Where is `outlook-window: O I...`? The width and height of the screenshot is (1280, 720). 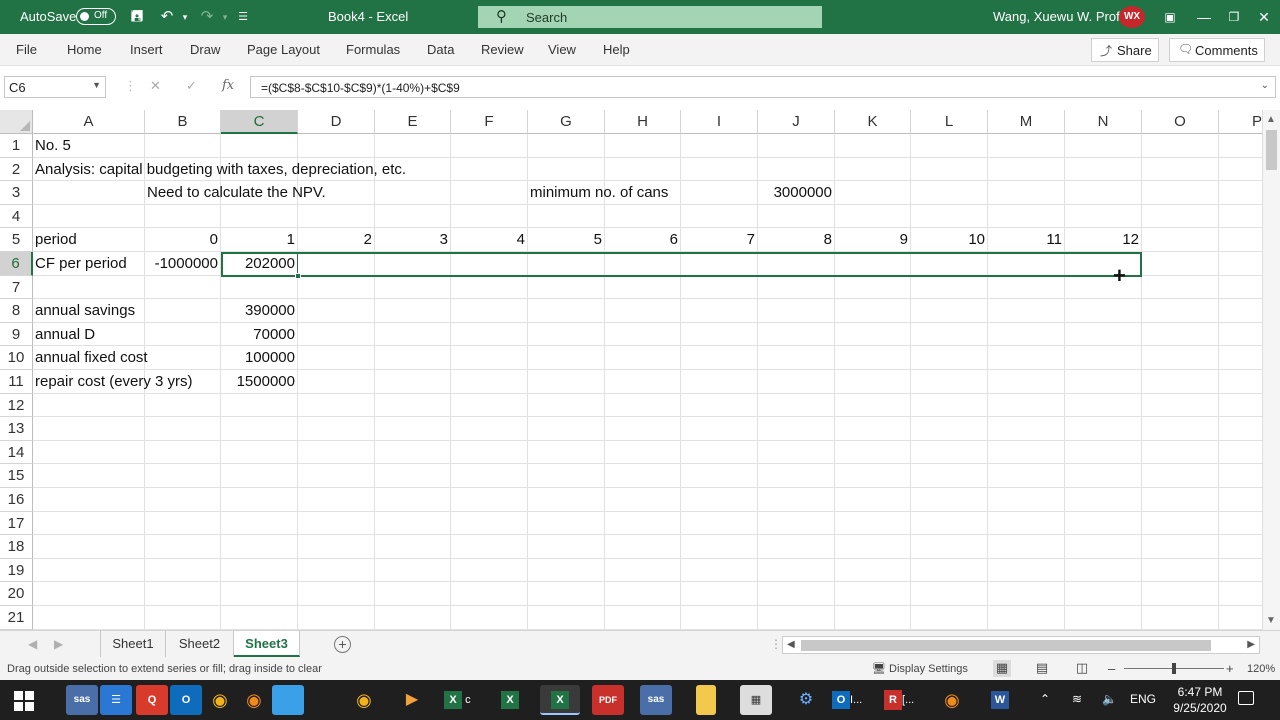
outlook-window: O I... is located at coordinates (852, 700).